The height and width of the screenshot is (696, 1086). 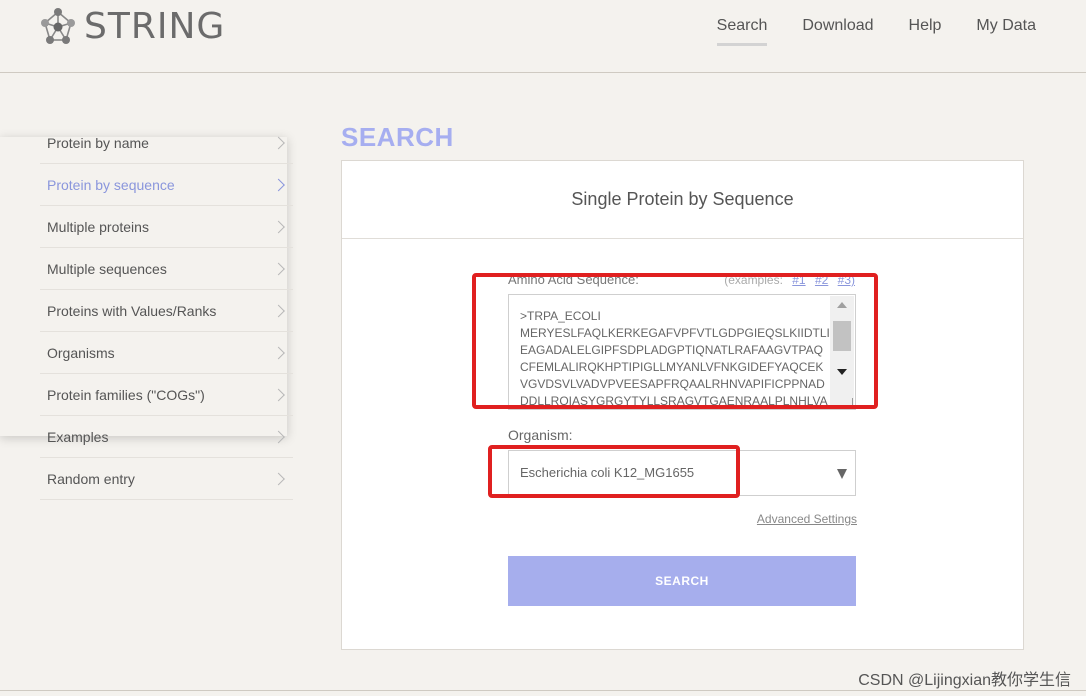 What do you see at coordinates (107, 268) in the screenshot?
I see `sidebar-item-label: Multiple sequences` at bounding box center [107, 268].